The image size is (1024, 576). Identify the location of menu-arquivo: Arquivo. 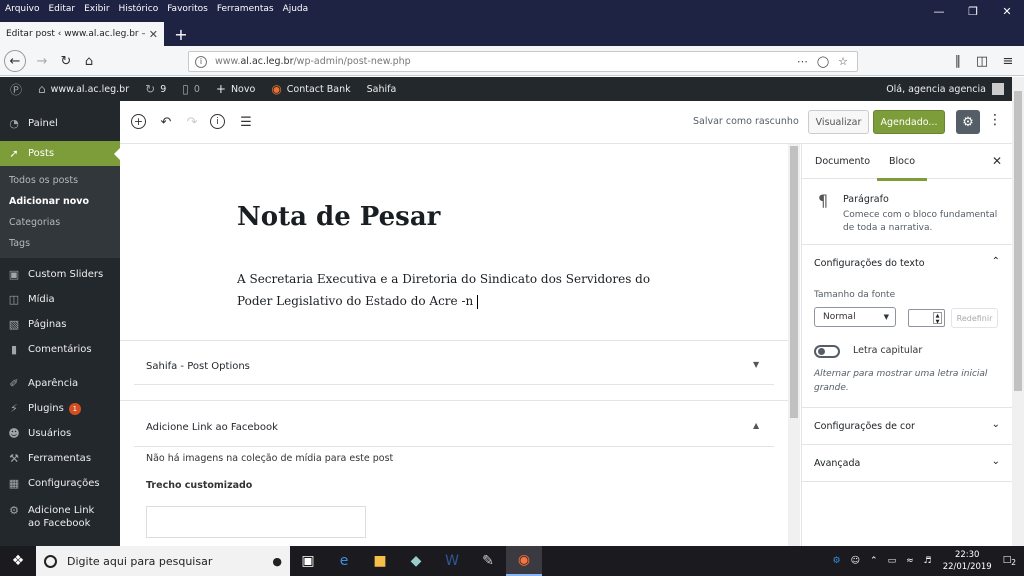
(22, 9).